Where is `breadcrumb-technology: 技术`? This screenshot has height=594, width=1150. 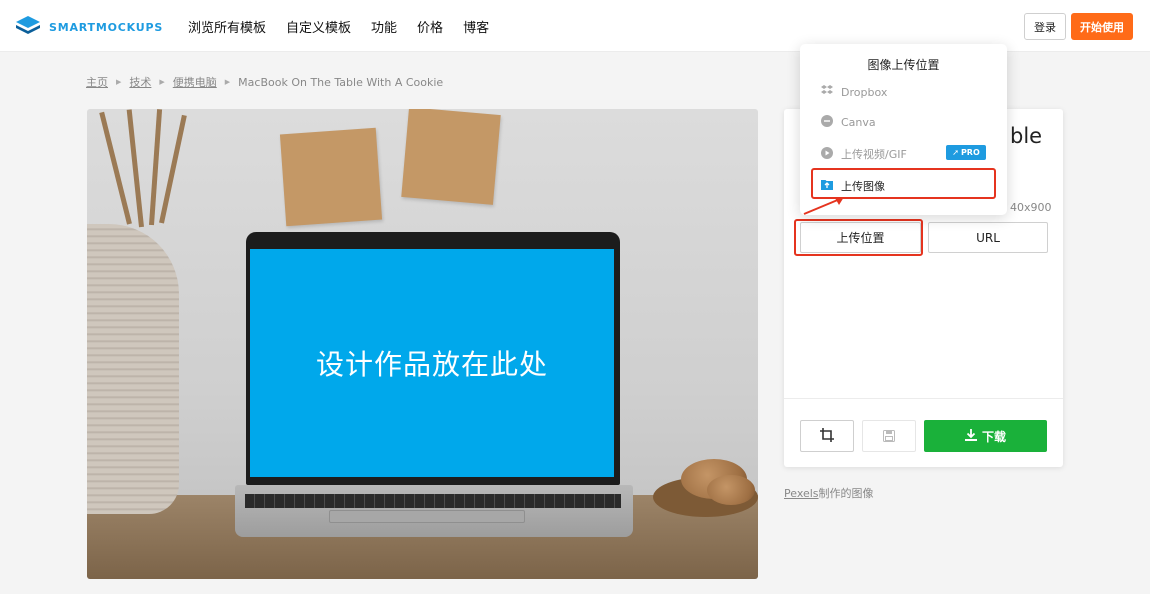 breadcrumb-technology: 技术 is located at coordinates (140, 82).